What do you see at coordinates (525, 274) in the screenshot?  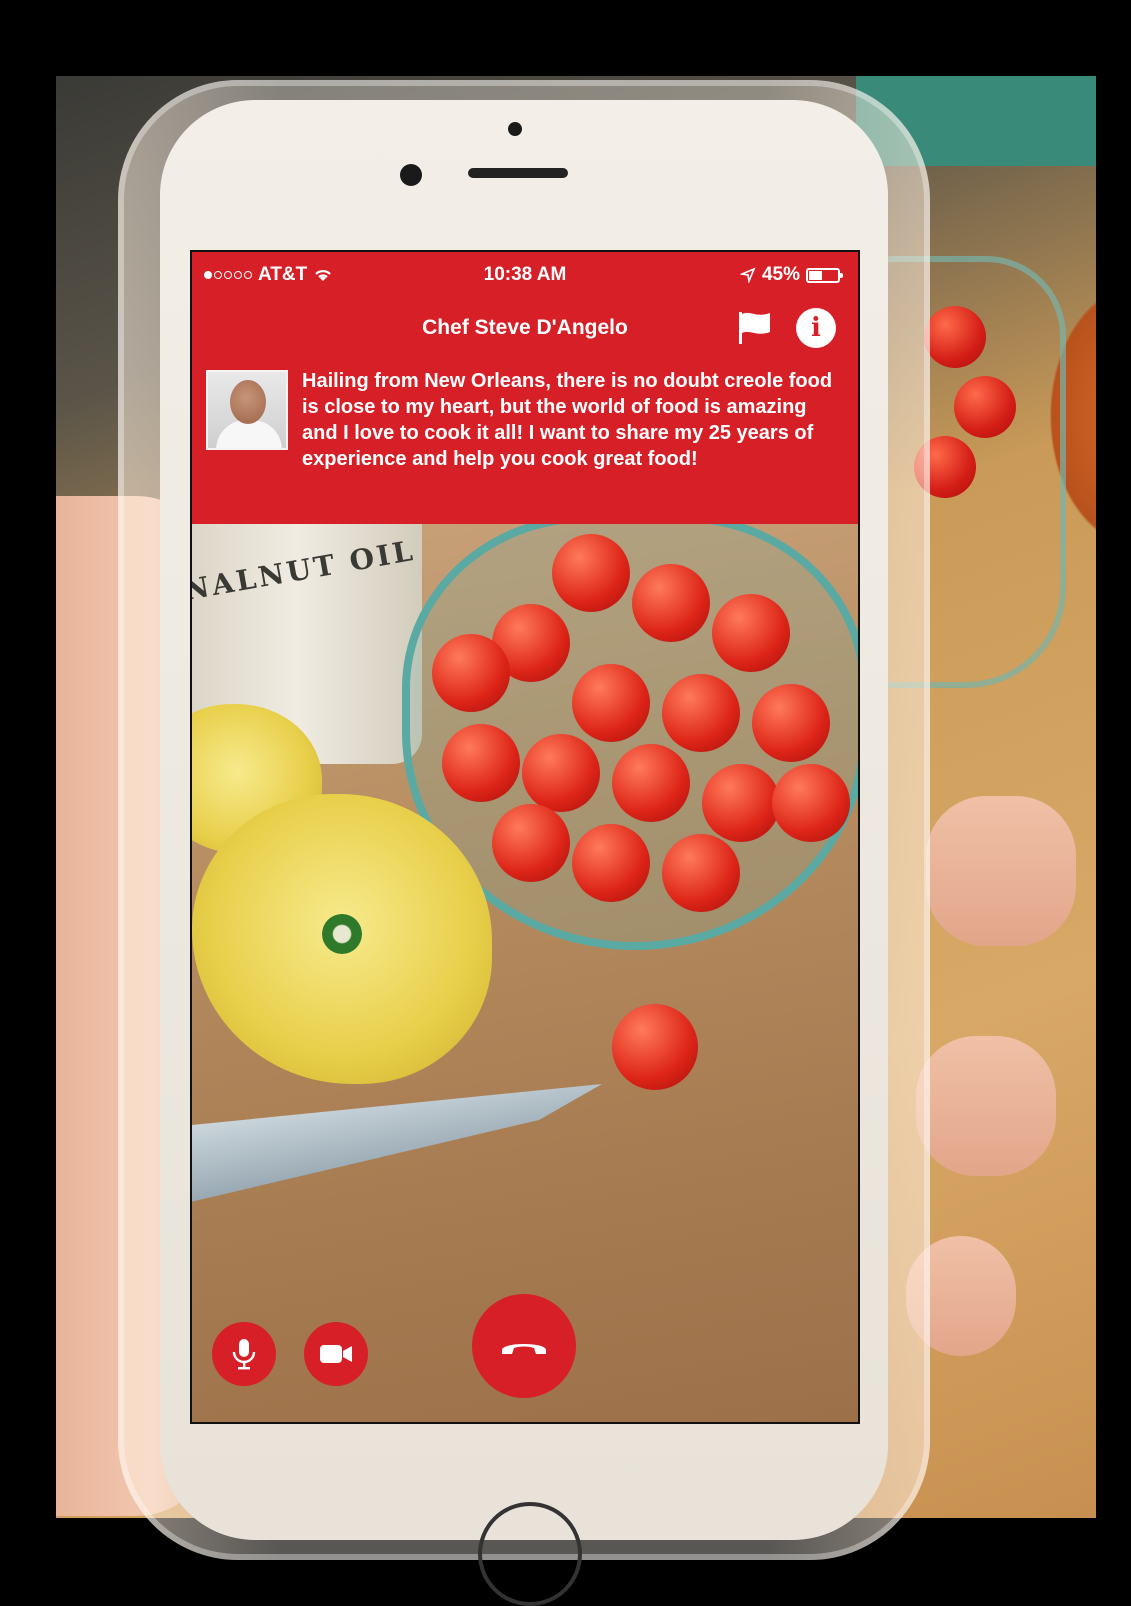 I see `status-bar: AT&T 10:38 AM 45%` at bounding box center [525, 274].